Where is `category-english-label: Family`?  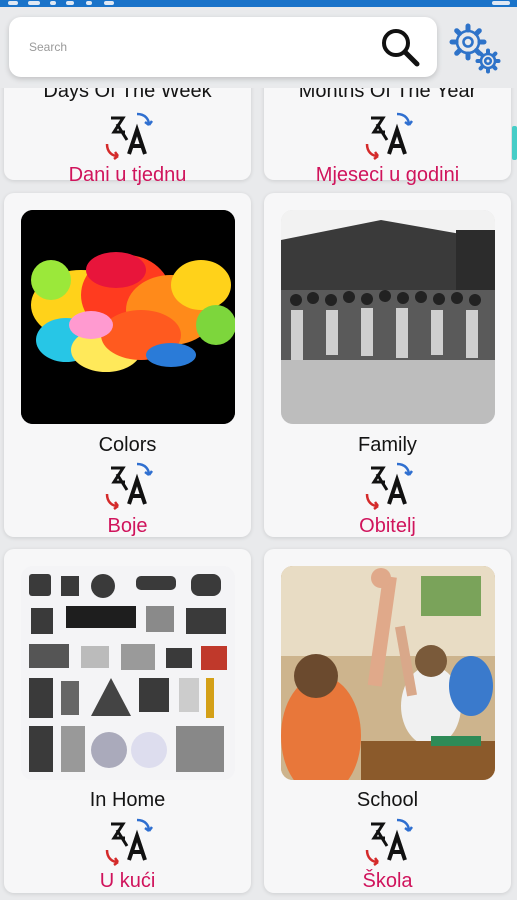 category-english-label: Family is located at coordinates (387, 445).